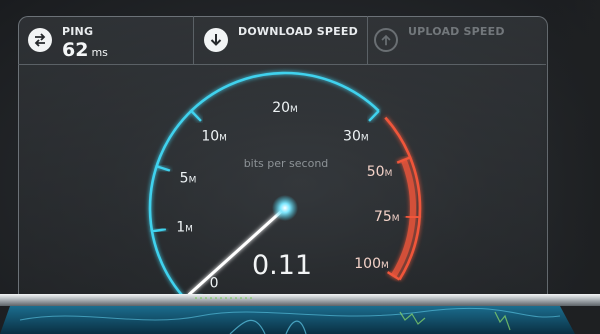 Image resolution: width=600 pixels, height=334 pixels. Describe the element at coordinates (286, 163) in the screenshot. I see `unit-caption: bits per second` at that location.